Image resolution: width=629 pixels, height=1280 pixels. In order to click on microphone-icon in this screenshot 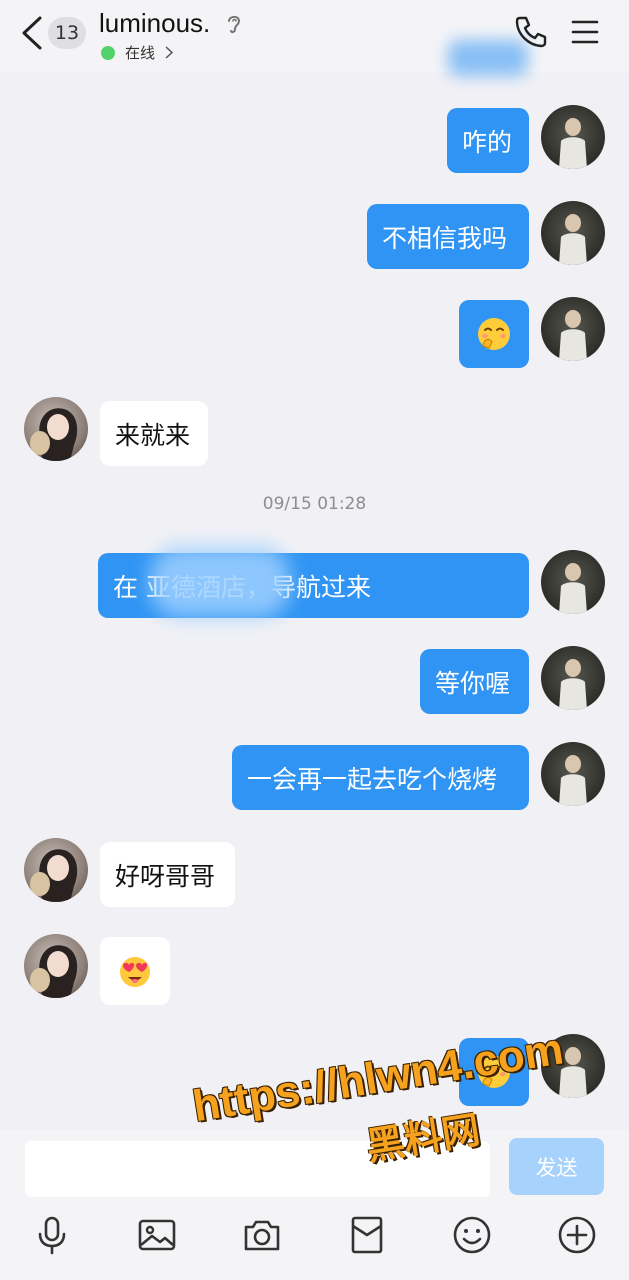, I will do `click(52, 1235)`.